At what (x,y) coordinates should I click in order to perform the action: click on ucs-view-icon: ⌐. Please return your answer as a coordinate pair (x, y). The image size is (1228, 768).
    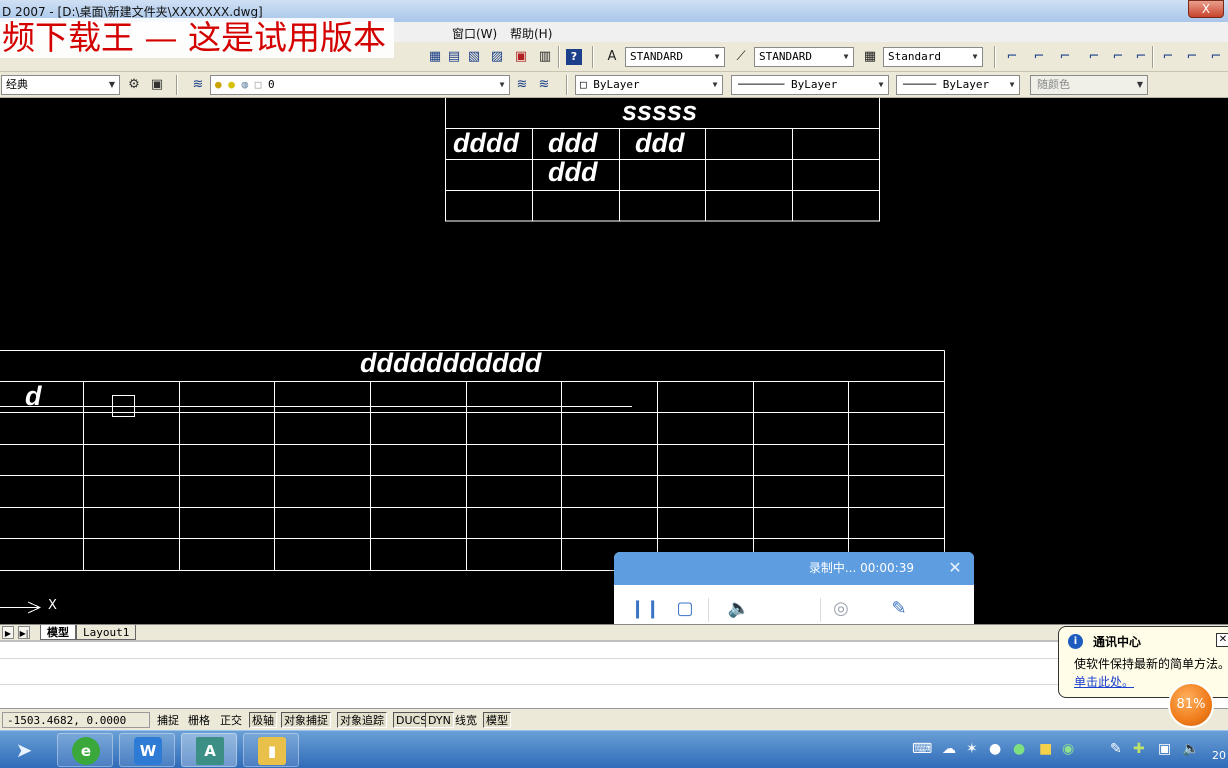
    Looking at the image, I should click on (1141, 57).